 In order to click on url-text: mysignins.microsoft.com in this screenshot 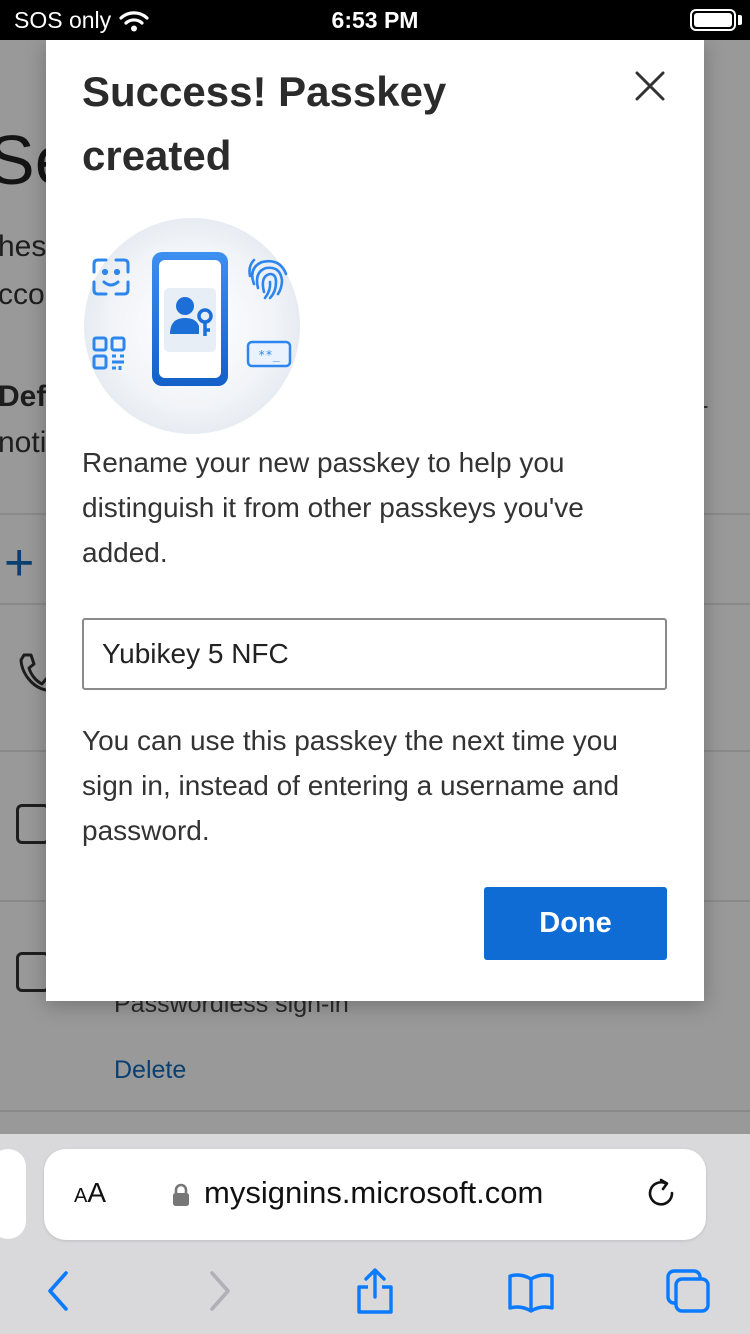, I will do `click(374, 1192)`.